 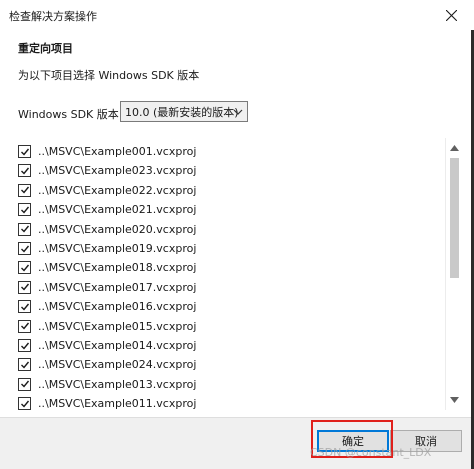 What do you see at coordinates (45, 48) in the screenshot?
I see `section-title: 重定向项目` at bounding box center [45, 48].